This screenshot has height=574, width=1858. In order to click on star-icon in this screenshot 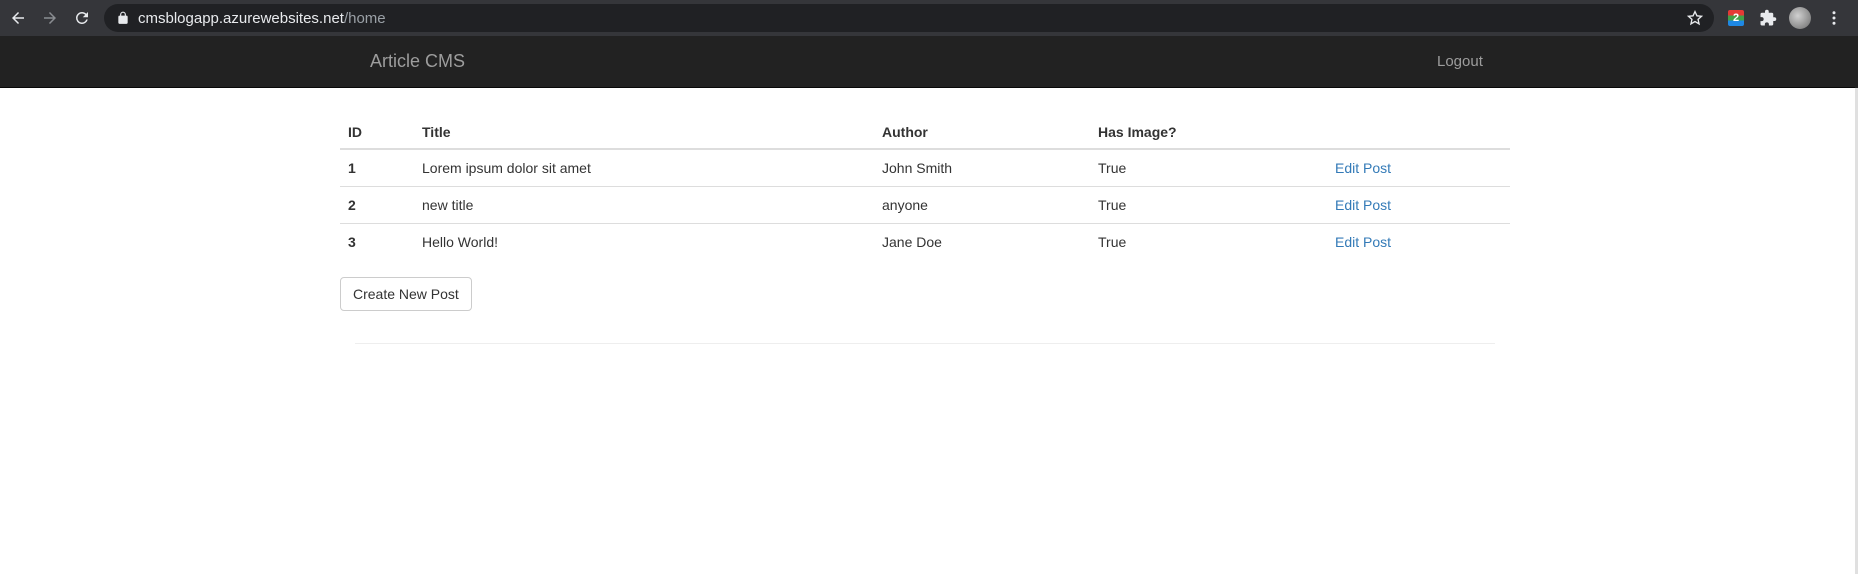, I will do `click(1695, 18)`.